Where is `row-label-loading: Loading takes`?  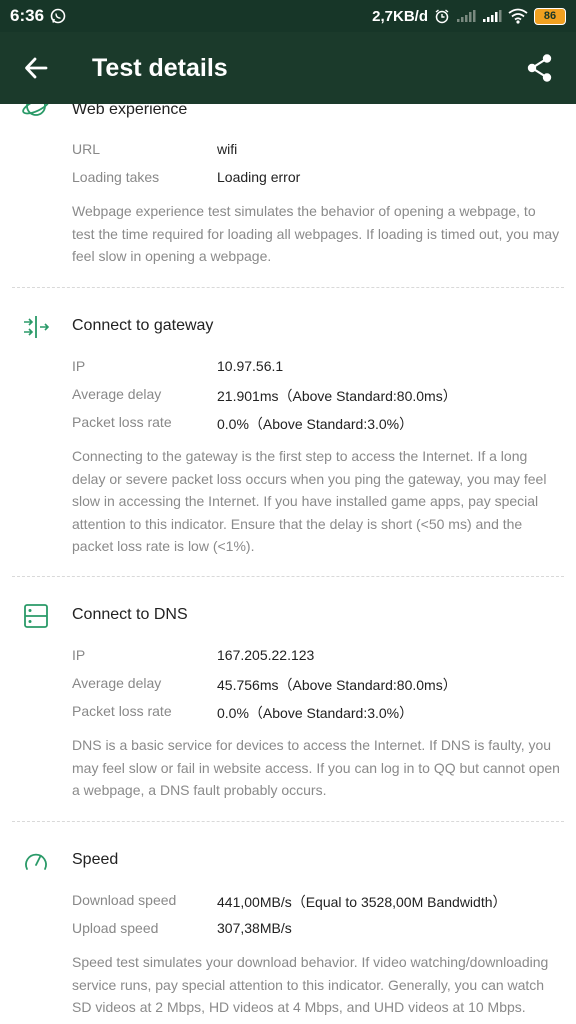
row-label-loading: Loading takes is located at coordinates (116, 177).